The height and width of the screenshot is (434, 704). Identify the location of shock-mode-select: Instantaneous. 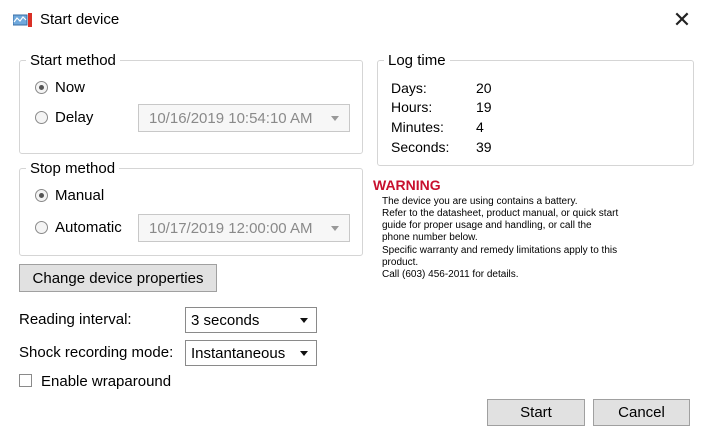
(251, 353).